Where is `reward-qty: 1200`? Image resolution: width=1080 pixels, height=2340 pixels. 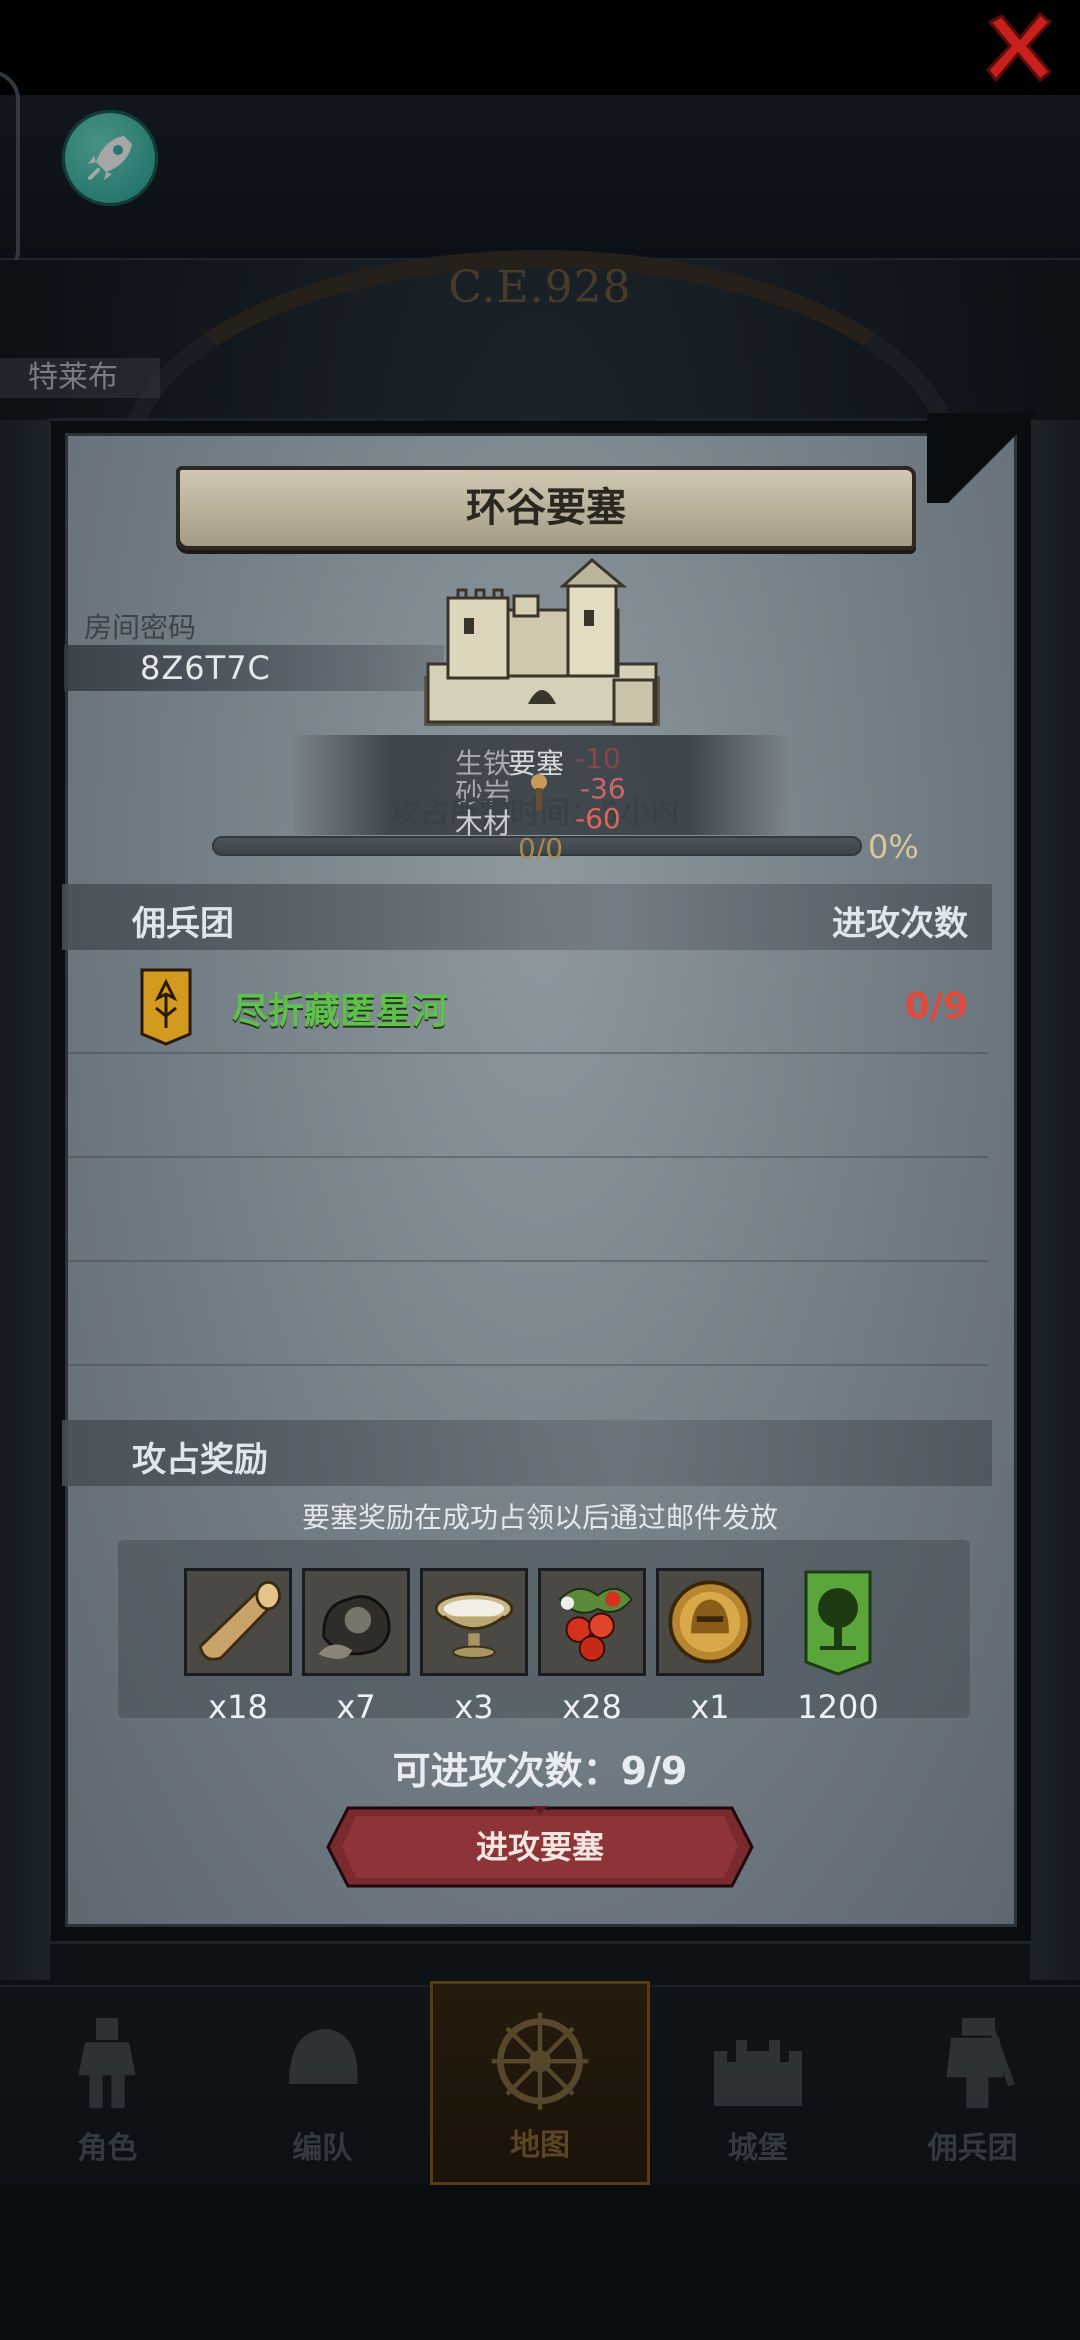
reward-qty: 1200 is located at coordinates (838, 1707).